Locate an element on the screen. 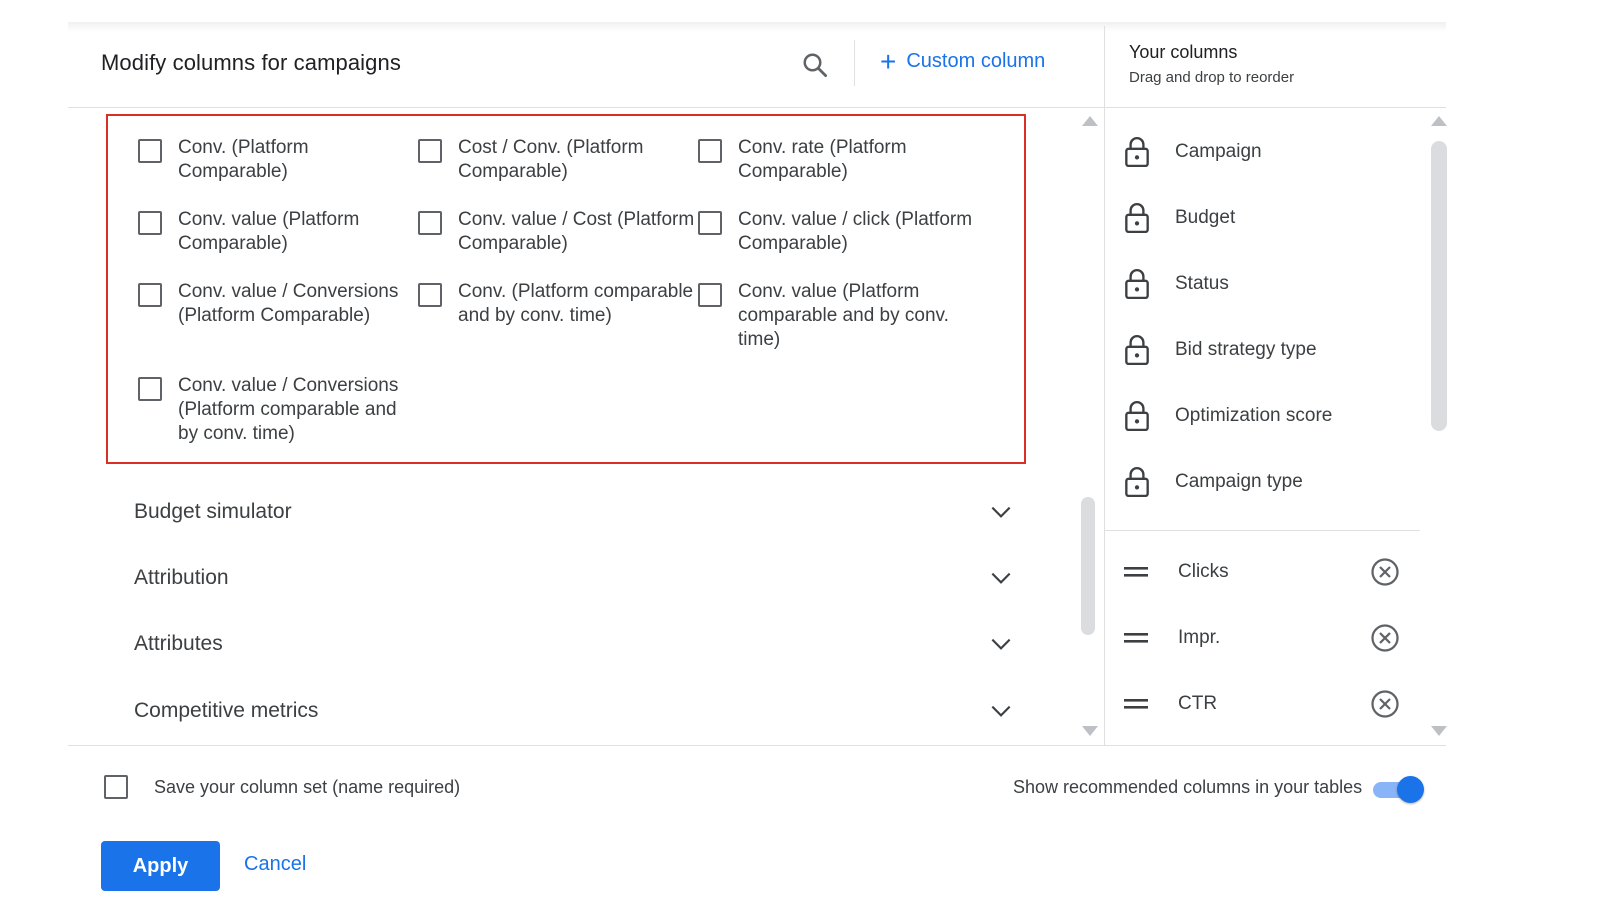 This screenshot has height=921, width=1600. panel-divider is located at coordinates (1104, 386).